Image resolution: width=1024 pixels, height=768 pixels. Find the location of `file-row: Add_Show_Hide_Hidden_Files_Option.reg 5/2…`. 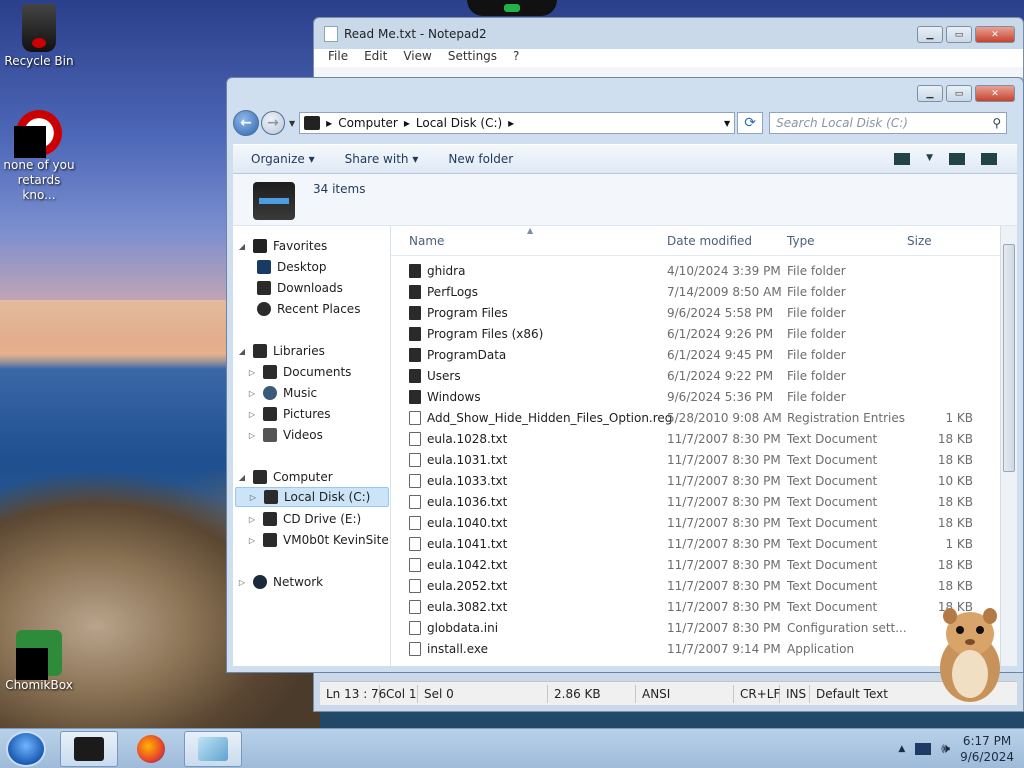

file-row: Add_Show_Hide_Hidden_Files_Option.reg 5/2… is located at coordinates (694, 417).